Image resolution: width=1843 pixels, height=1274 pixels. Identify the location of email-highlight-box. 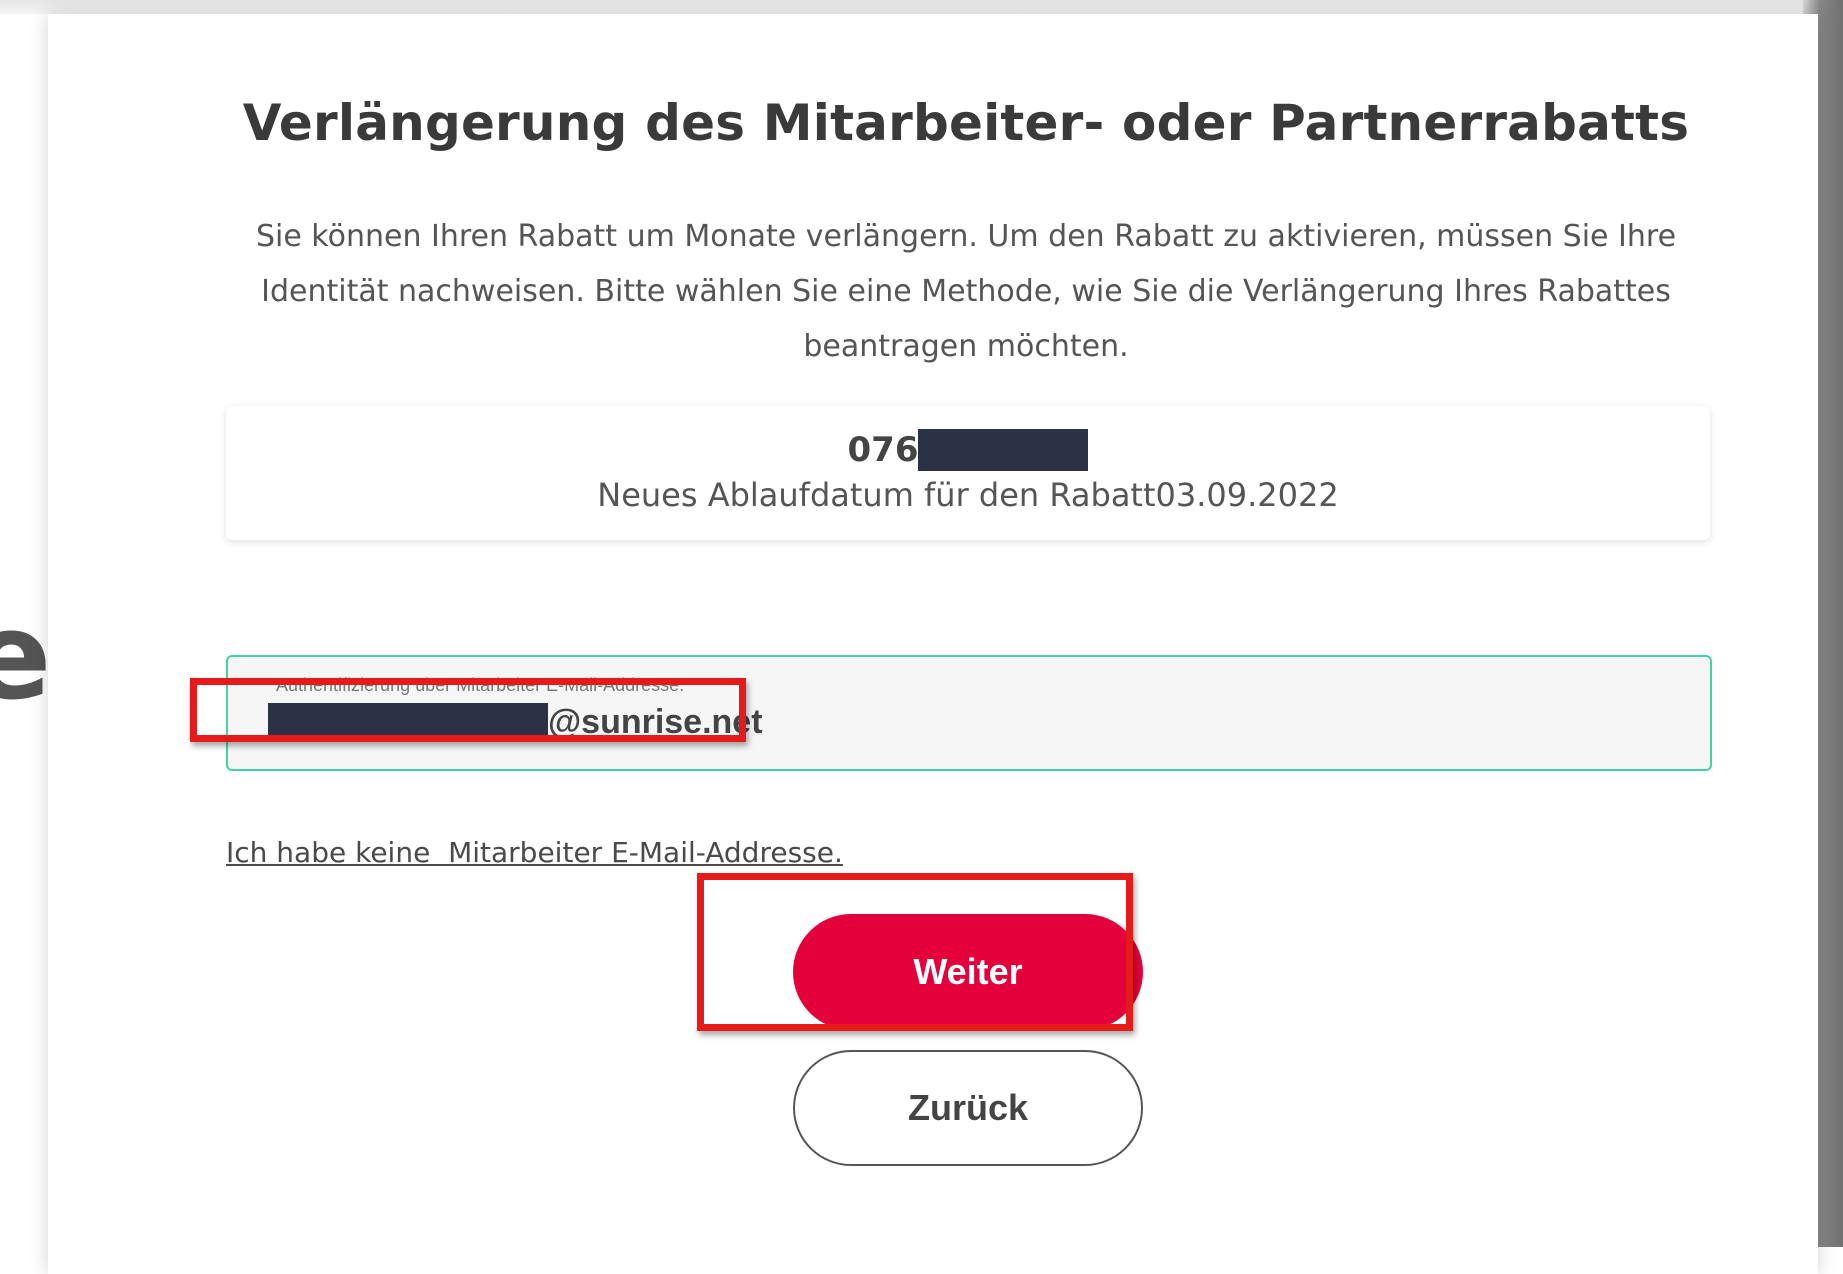
(468, 710).